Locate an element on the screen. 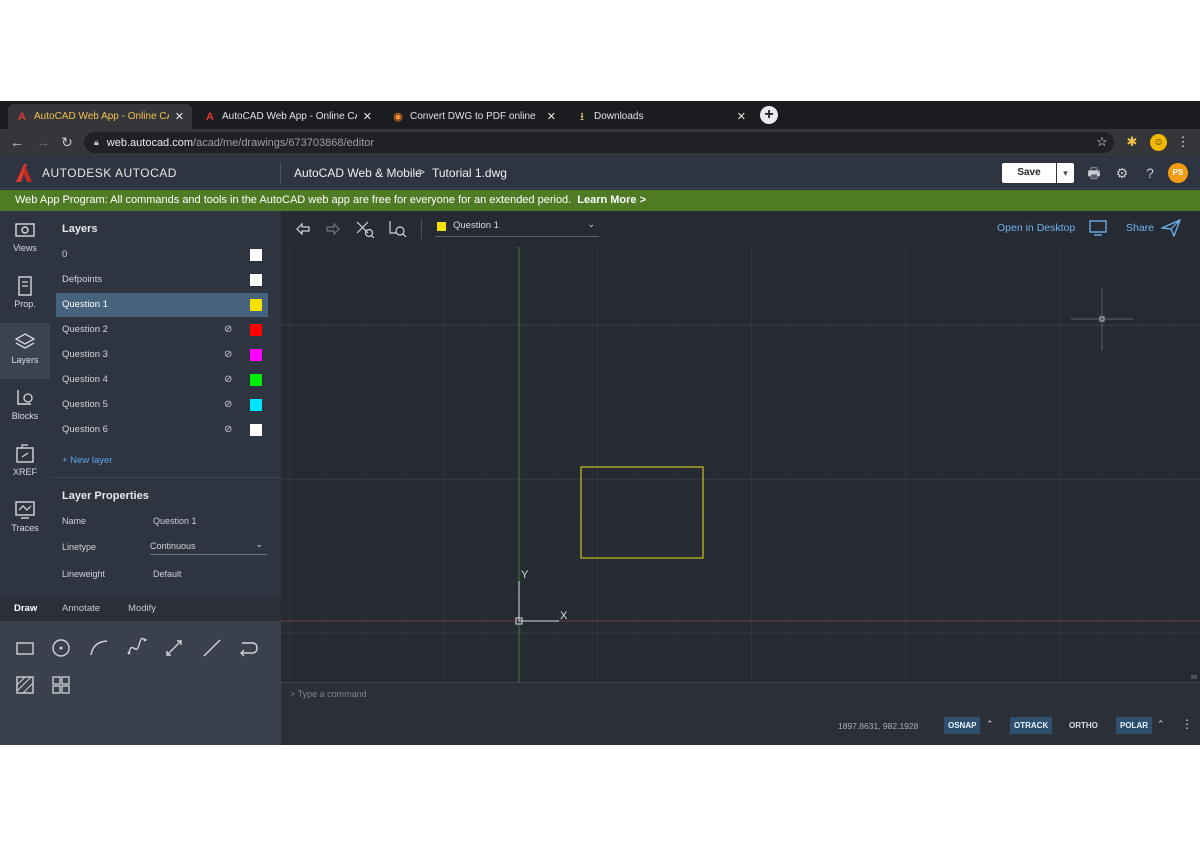 The height and width of the screenshot is (848, 1200). layer-row: Defpoints is located at coordinates (162, 280).